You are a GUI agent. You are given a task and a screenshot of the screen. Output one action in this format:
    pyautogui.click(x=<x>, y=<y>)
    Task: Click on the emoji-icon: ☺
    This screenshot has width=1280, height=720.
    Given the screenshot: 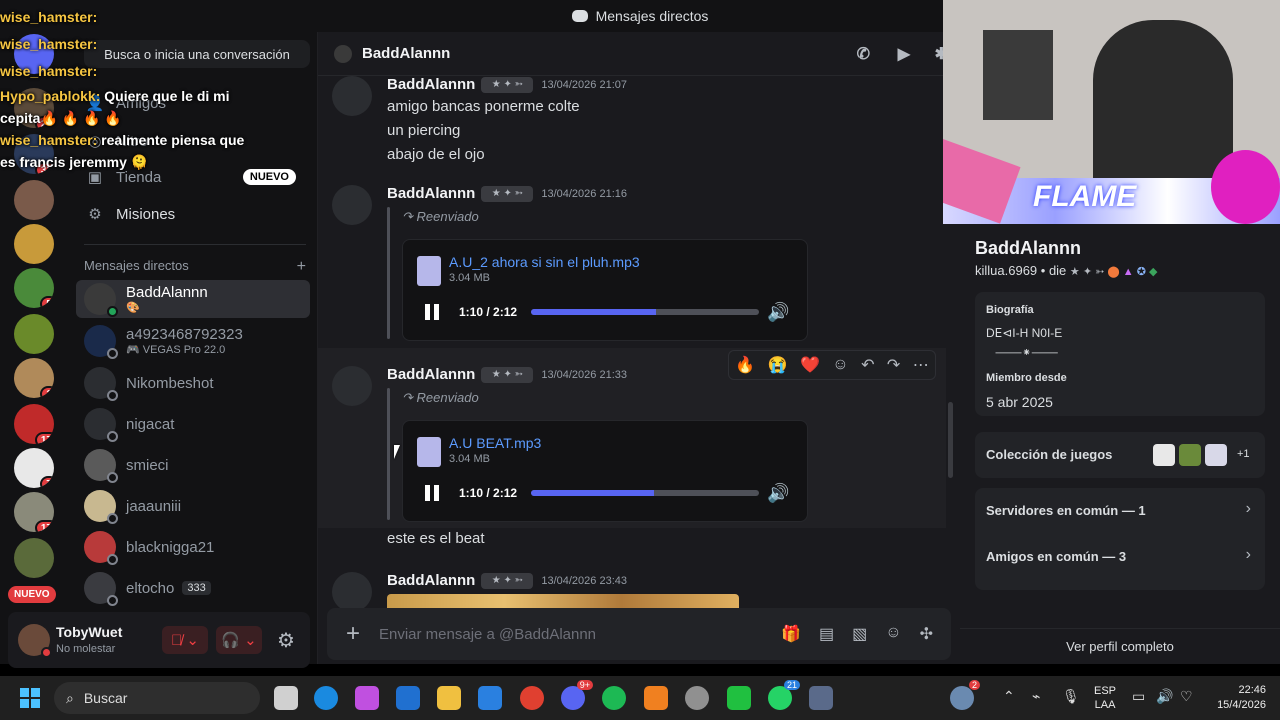 What is the action you would take?
    pyautogui.click(x=893, y=634)
    